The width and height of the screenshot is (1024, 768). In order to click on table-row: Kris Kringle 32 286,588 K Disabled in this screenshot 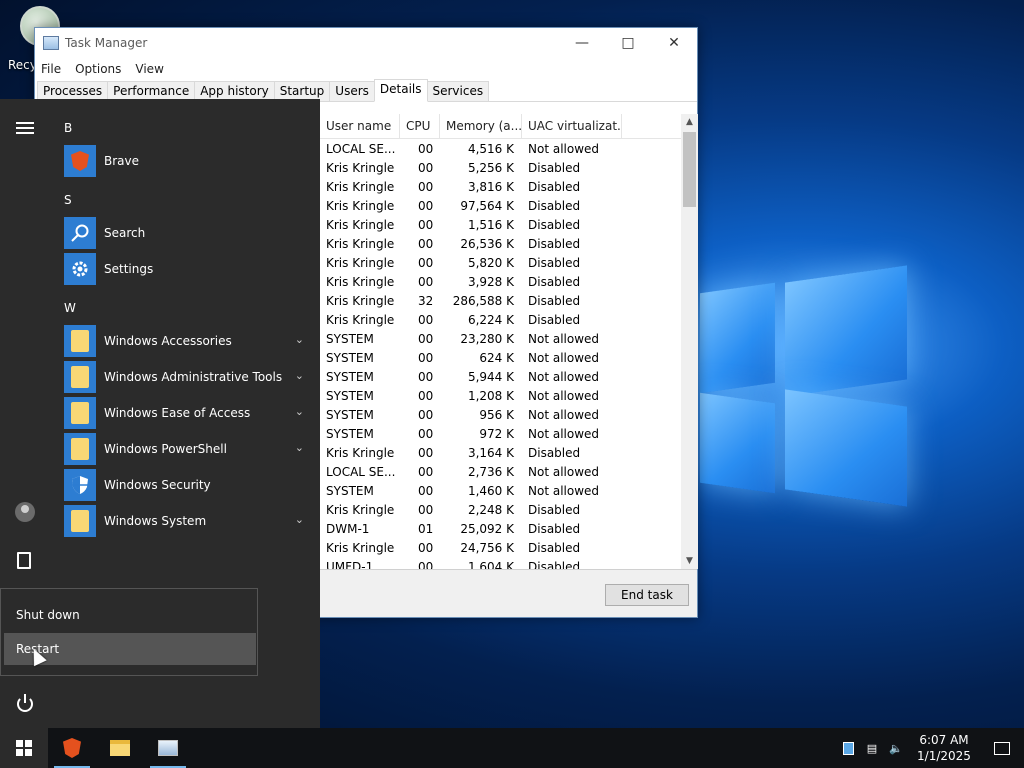, I will do `click(471, 300)`.